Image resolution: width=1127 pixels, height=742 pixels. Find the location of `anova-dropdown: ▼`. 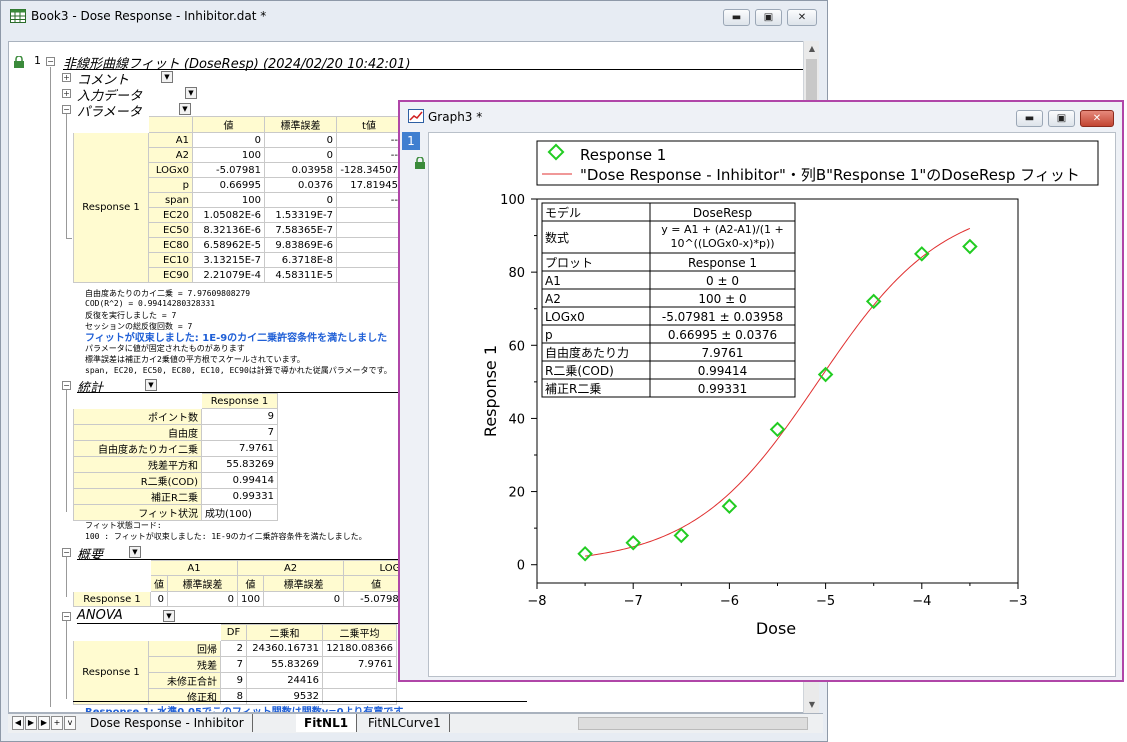

anova-dropdown: ▼ is located at coordinates (169, 616).